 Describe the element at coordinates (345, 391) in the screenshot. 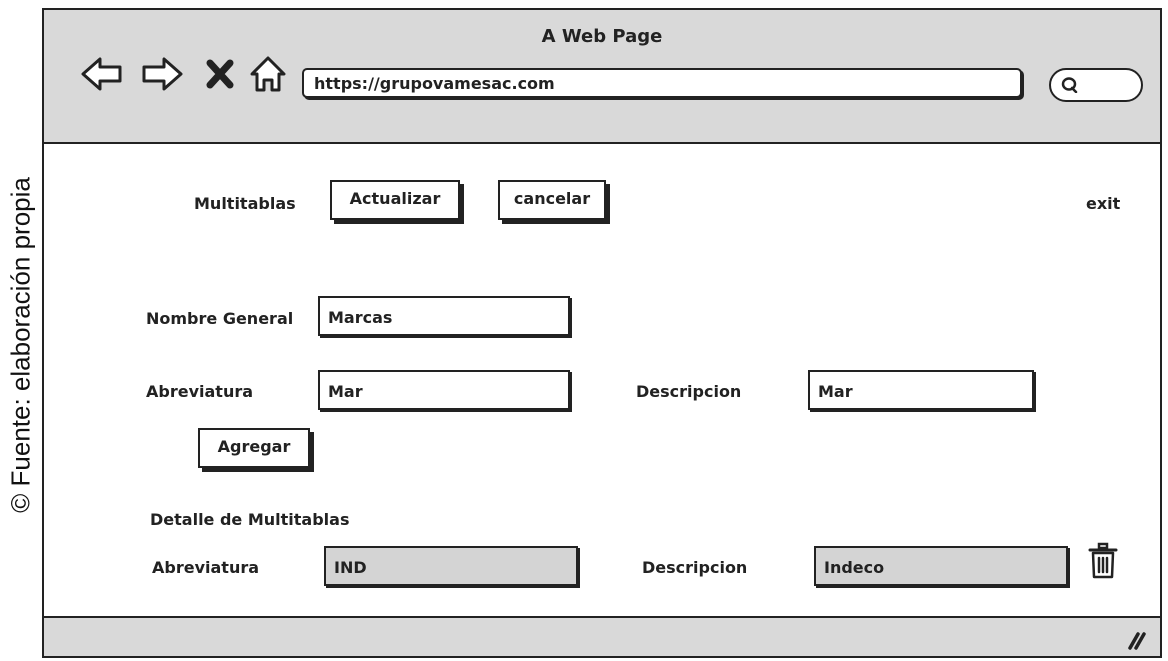

I see `abbreviation-value: Mar` at that location.